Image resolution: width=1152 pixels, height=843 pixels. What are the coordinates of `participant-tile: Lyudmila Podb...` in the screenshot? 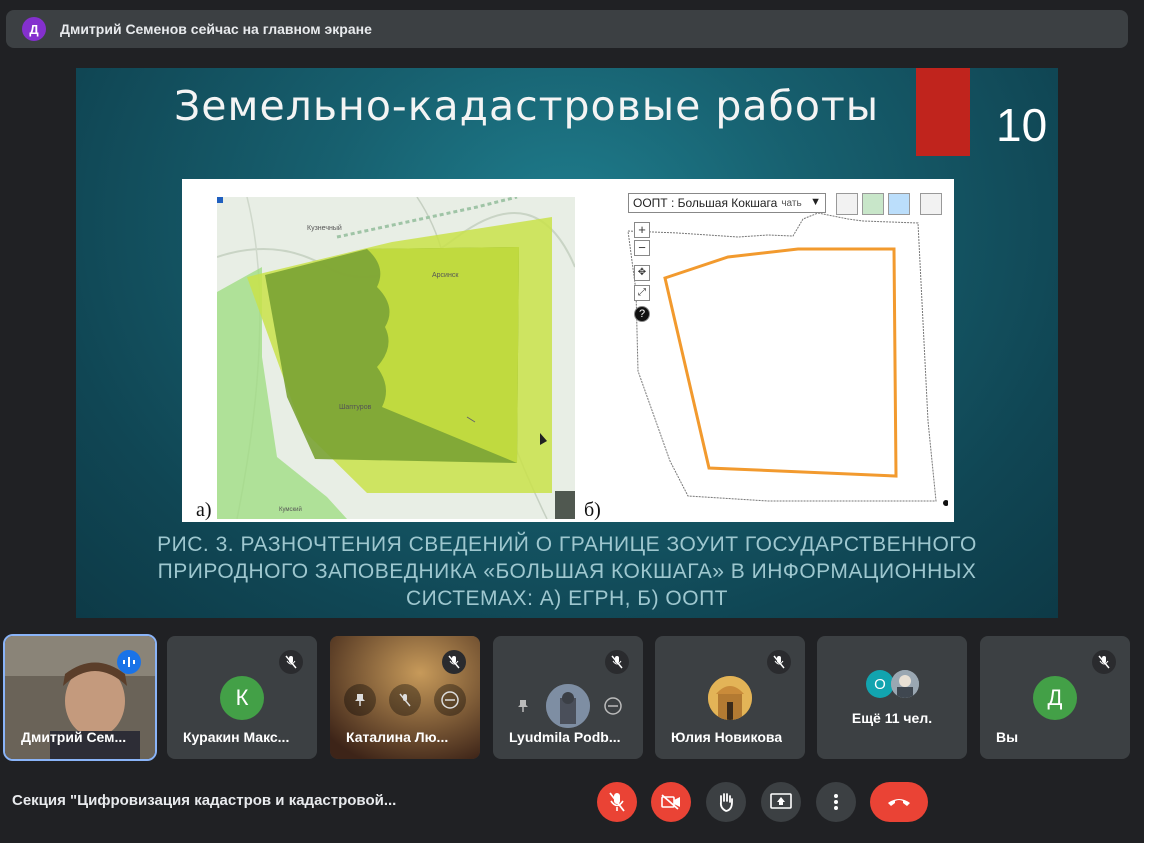 It's located at (568, 697).